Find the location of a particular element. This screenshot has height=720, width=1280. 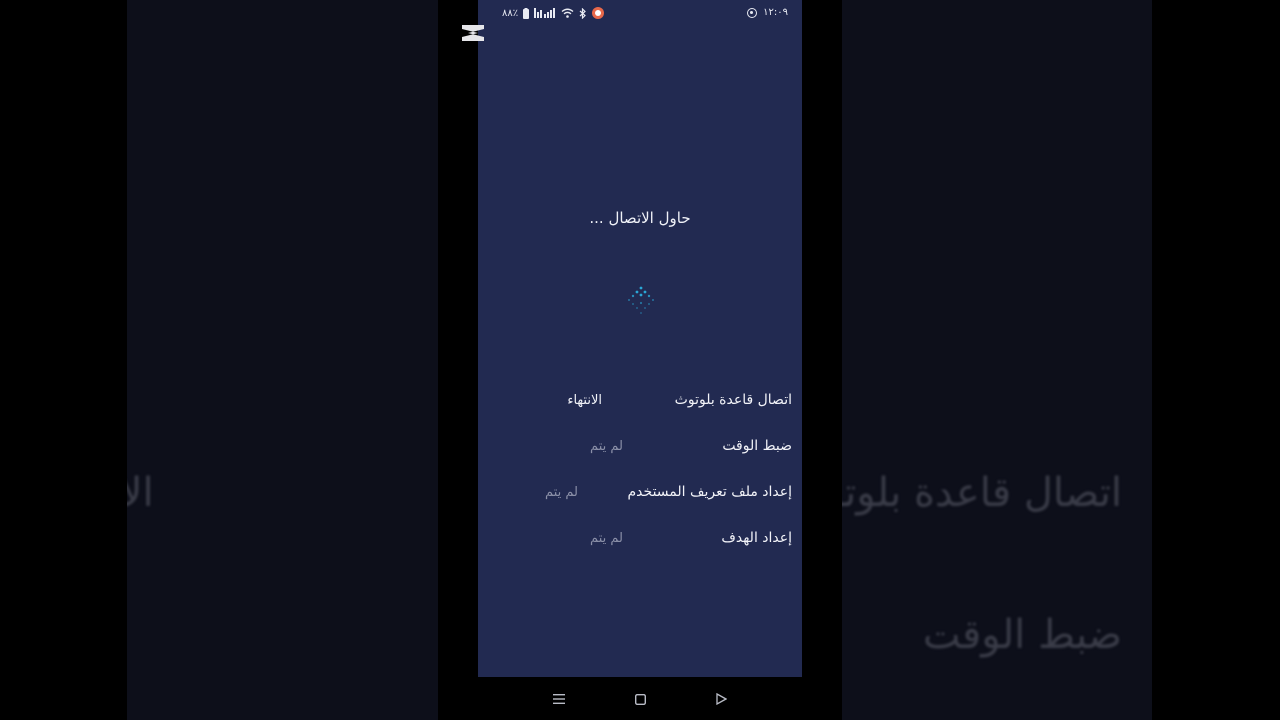

step-row-user-profile: إعداد ملف تعريف المستخدم لم يتم is located at coordinates (640, 496).